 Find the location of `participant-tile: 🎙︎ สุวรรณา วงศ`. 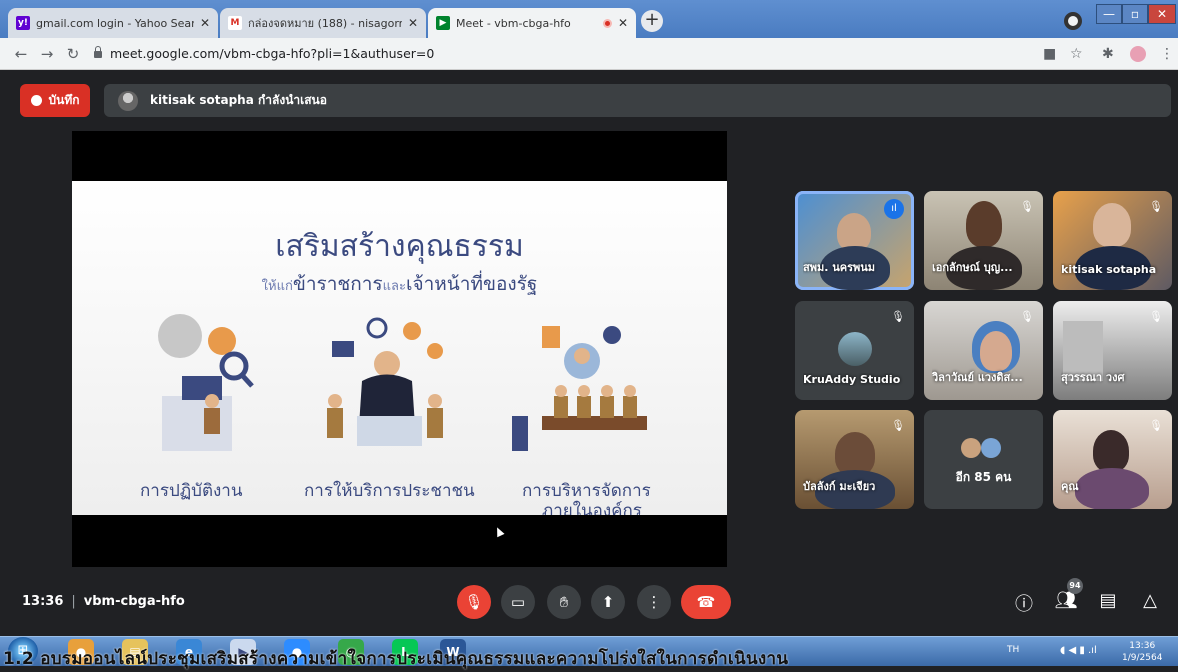

participant-tile: 🎙︎ สุวรรณา วงศ is located at coordinates (1112, 350).